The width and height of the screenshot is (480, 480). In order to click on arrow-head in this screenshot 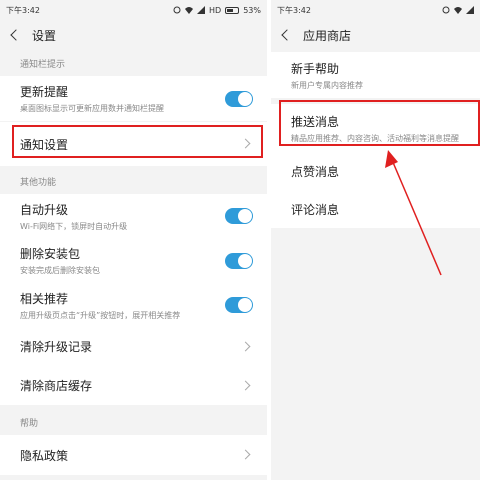, I will do `click(391, 159)`.